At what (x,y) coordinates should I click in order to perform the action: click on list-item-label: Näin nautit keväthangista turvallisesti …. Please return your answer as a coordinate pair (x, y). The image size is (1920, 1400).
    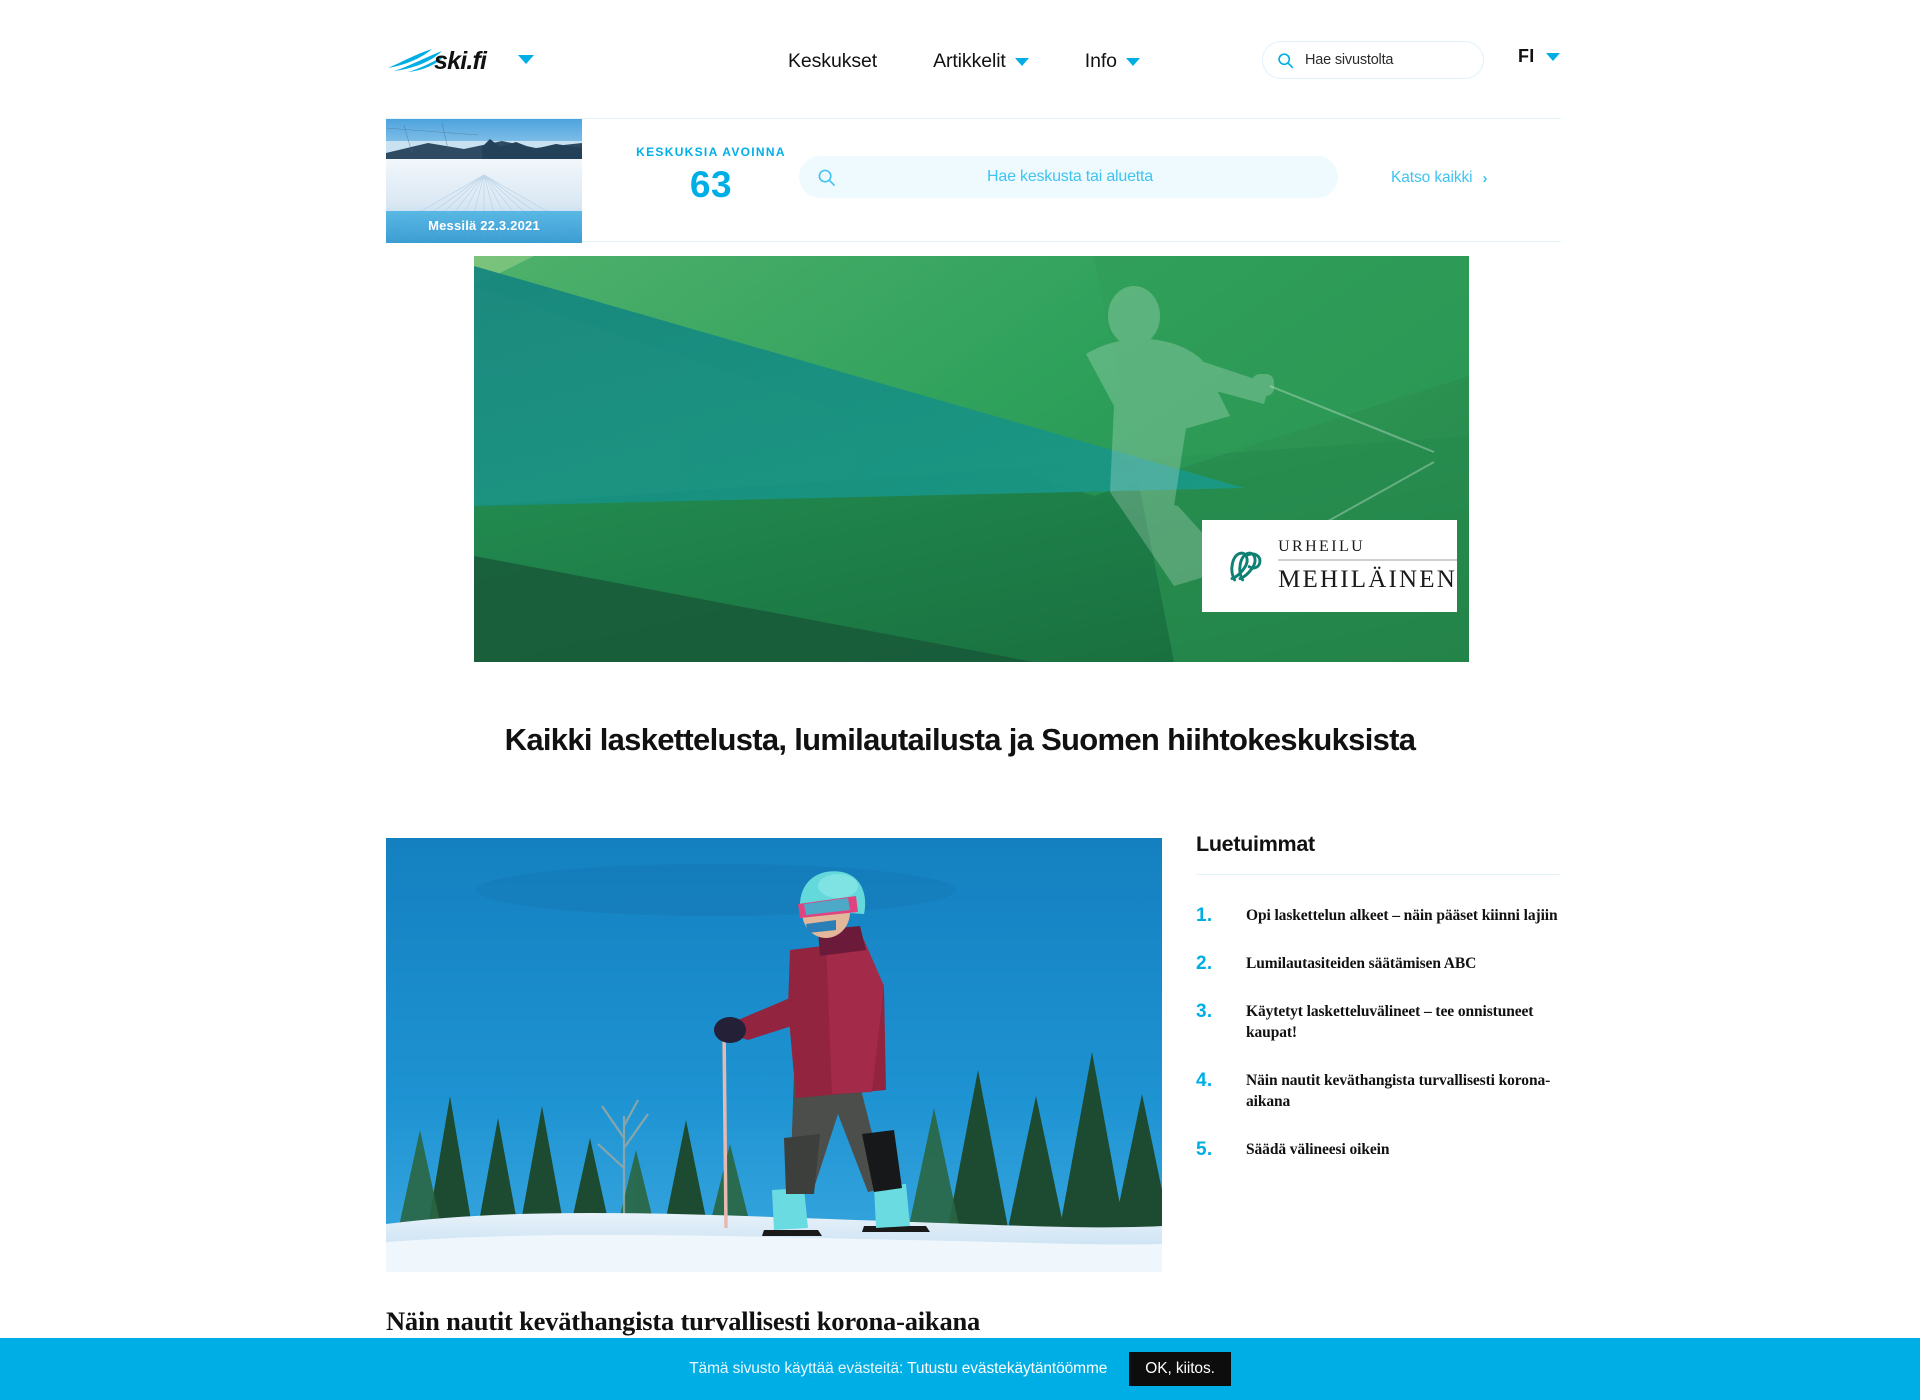
    Looking at the image, I should click on (1398, 1091).